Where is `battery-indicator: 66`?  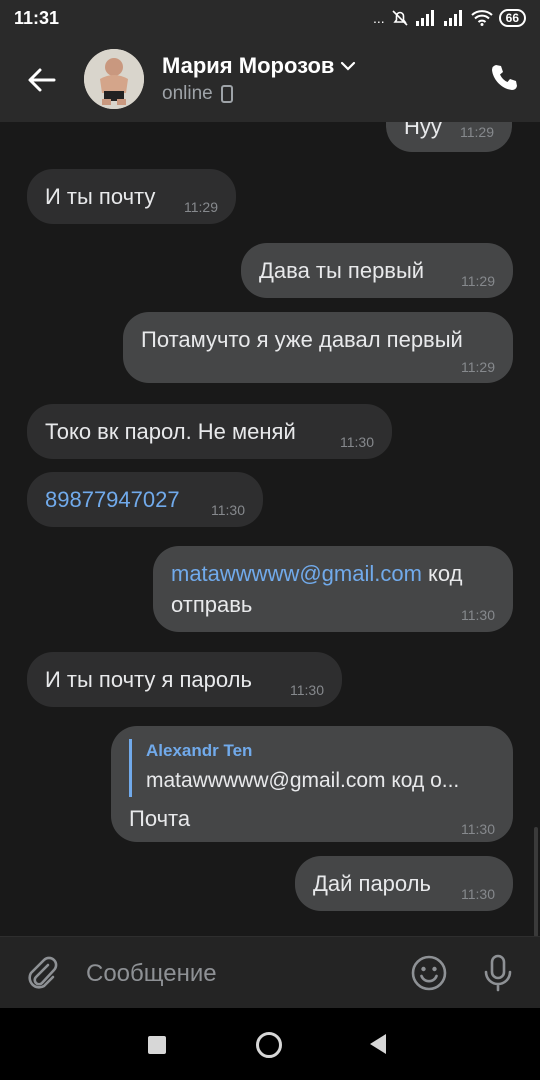 battery-indicator: 66 is located at coordinates (512, 18).